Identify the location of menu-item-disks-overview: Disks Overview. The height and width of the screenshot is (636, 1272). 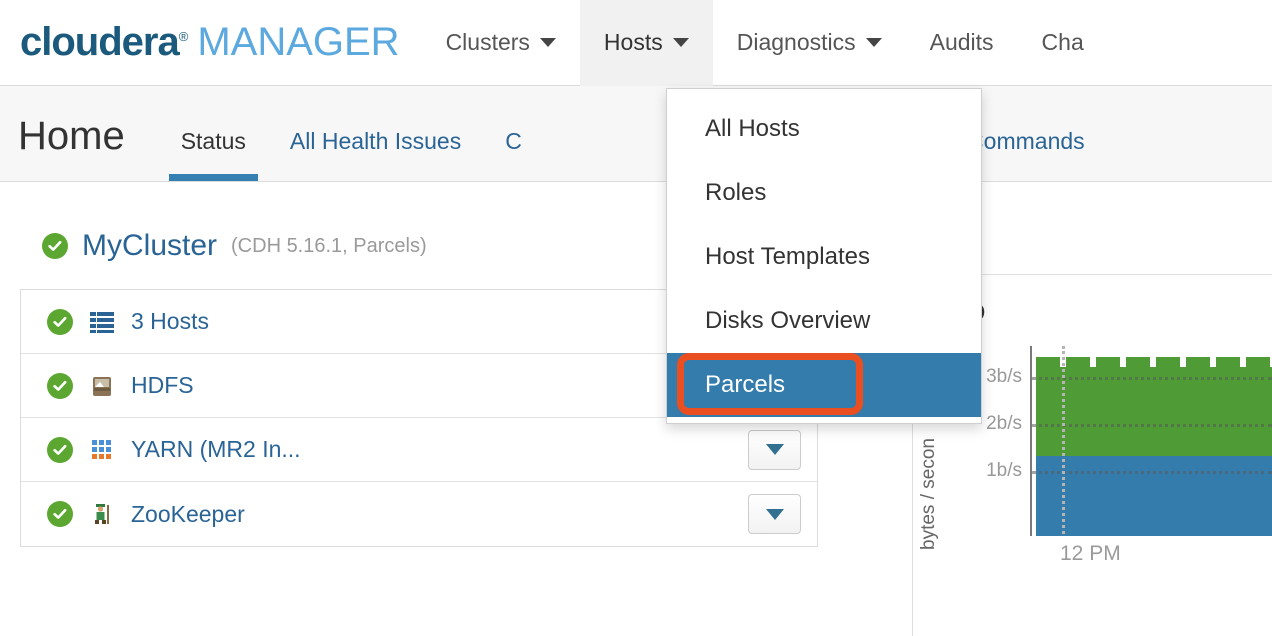
(824, 321).